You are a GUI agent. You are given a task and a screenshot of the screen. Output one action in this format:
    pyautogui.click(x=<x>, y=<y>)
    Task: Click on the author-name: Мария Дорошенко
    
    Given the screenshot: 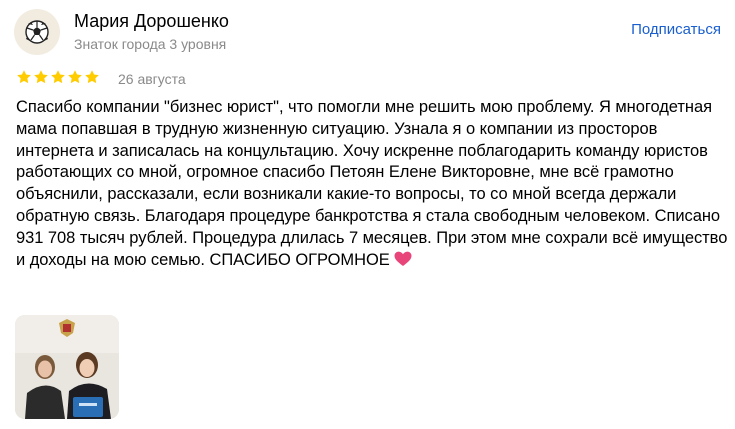 What is the action you would take?
    pyautogui.click(x=151, y=21)
    